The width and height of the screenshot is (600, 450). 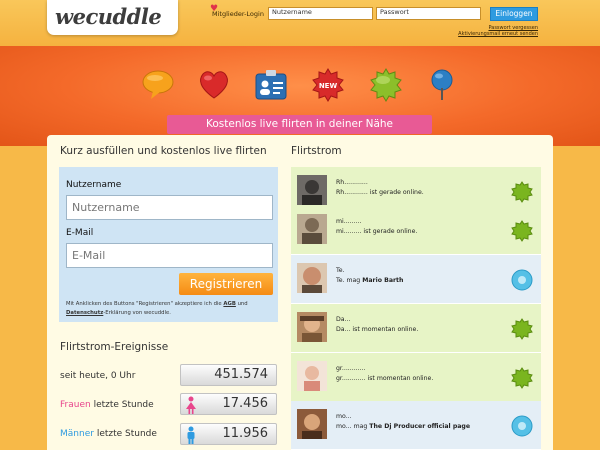 I want to click on username-label: Nutzername, so click(x=94, y=185).